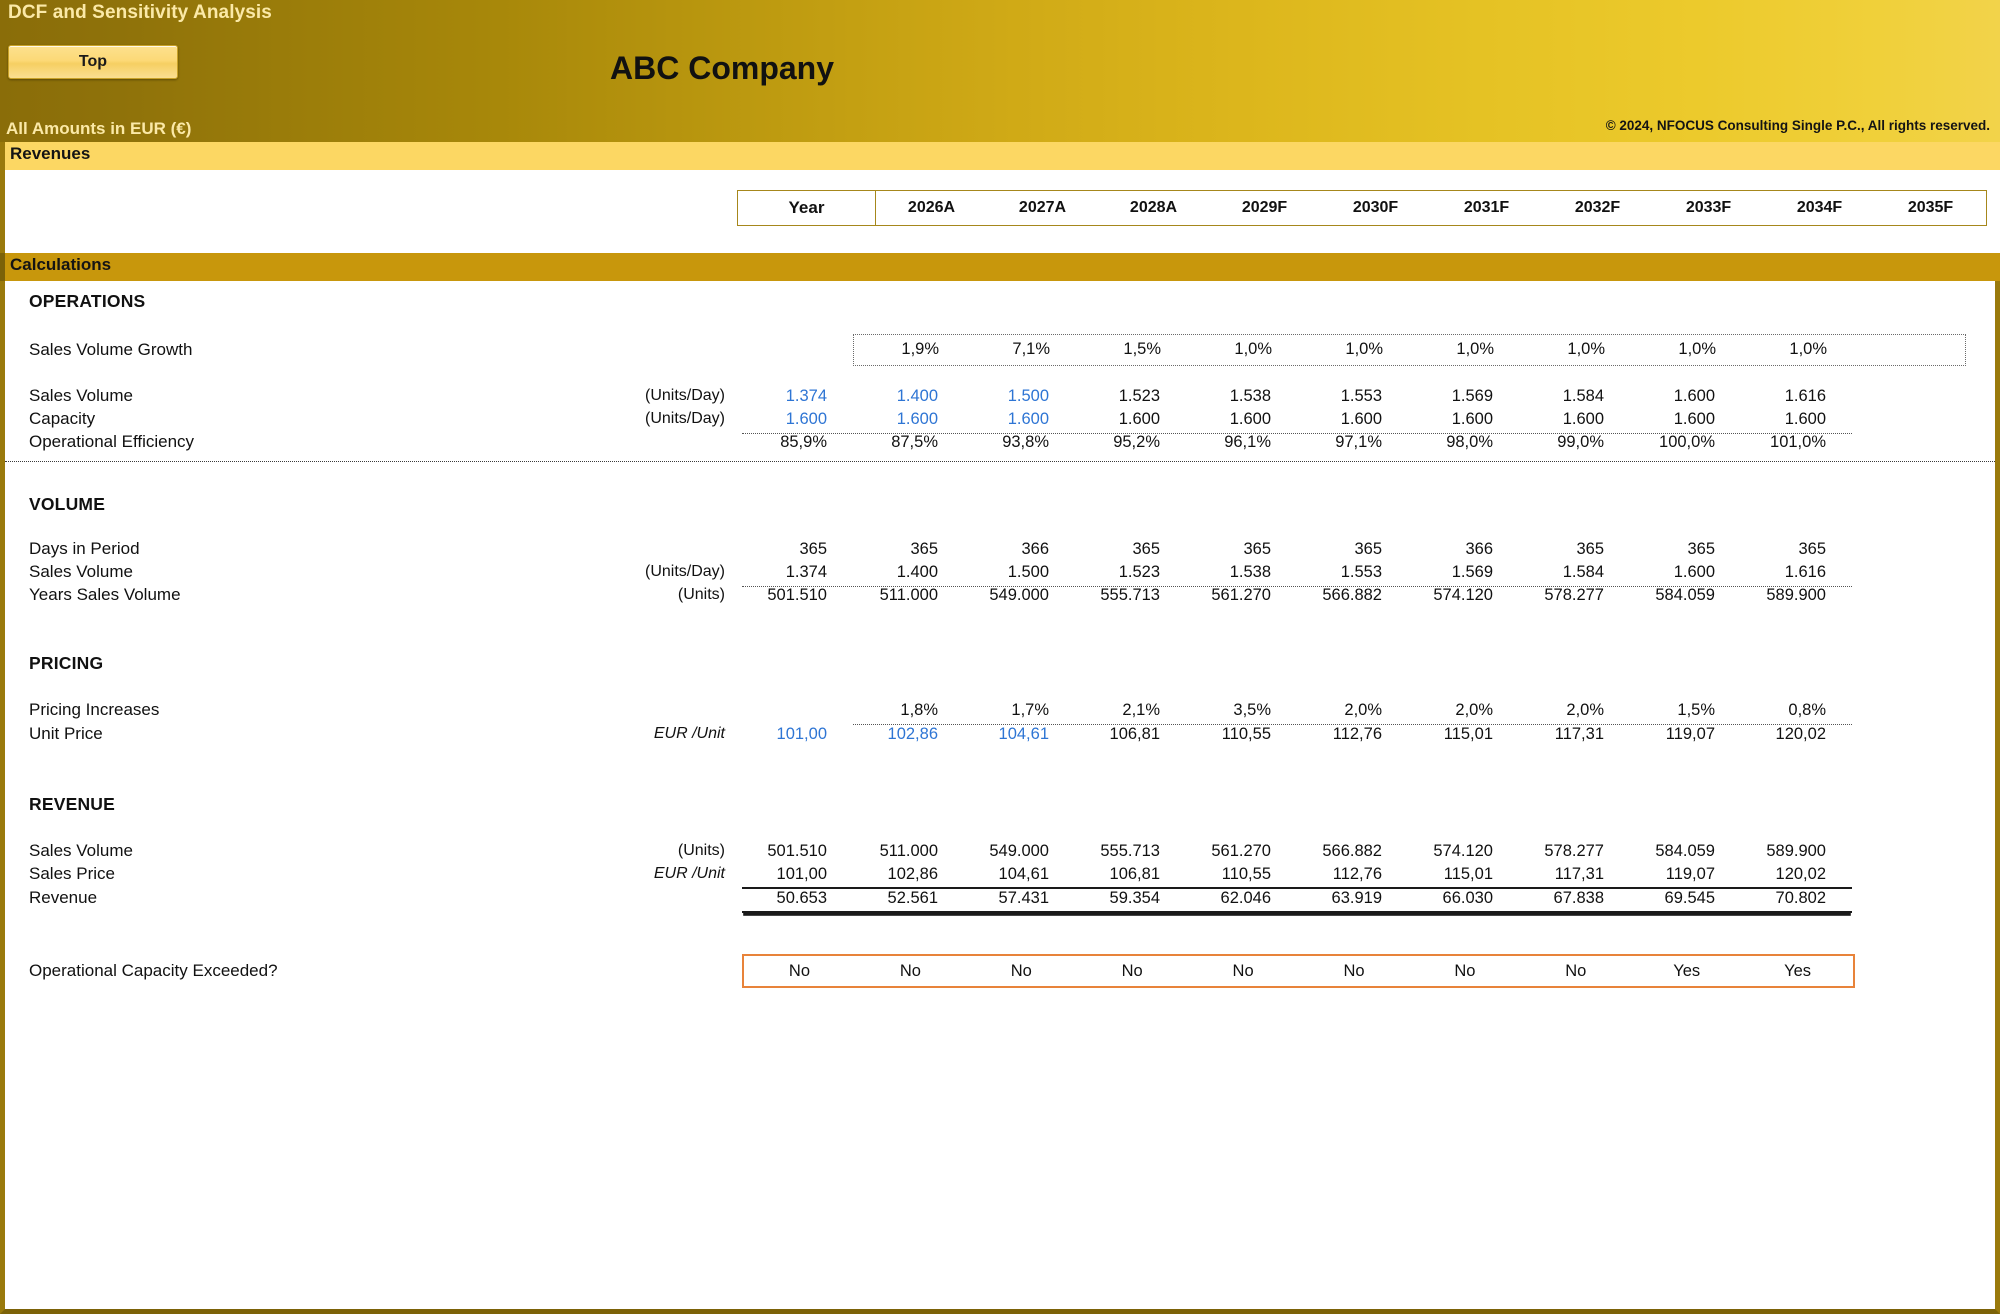  What do you see at coordinates (1131, 349) in the screenshot?
I see `cell-value: 1,5%` at bounding box center [1131, 349].